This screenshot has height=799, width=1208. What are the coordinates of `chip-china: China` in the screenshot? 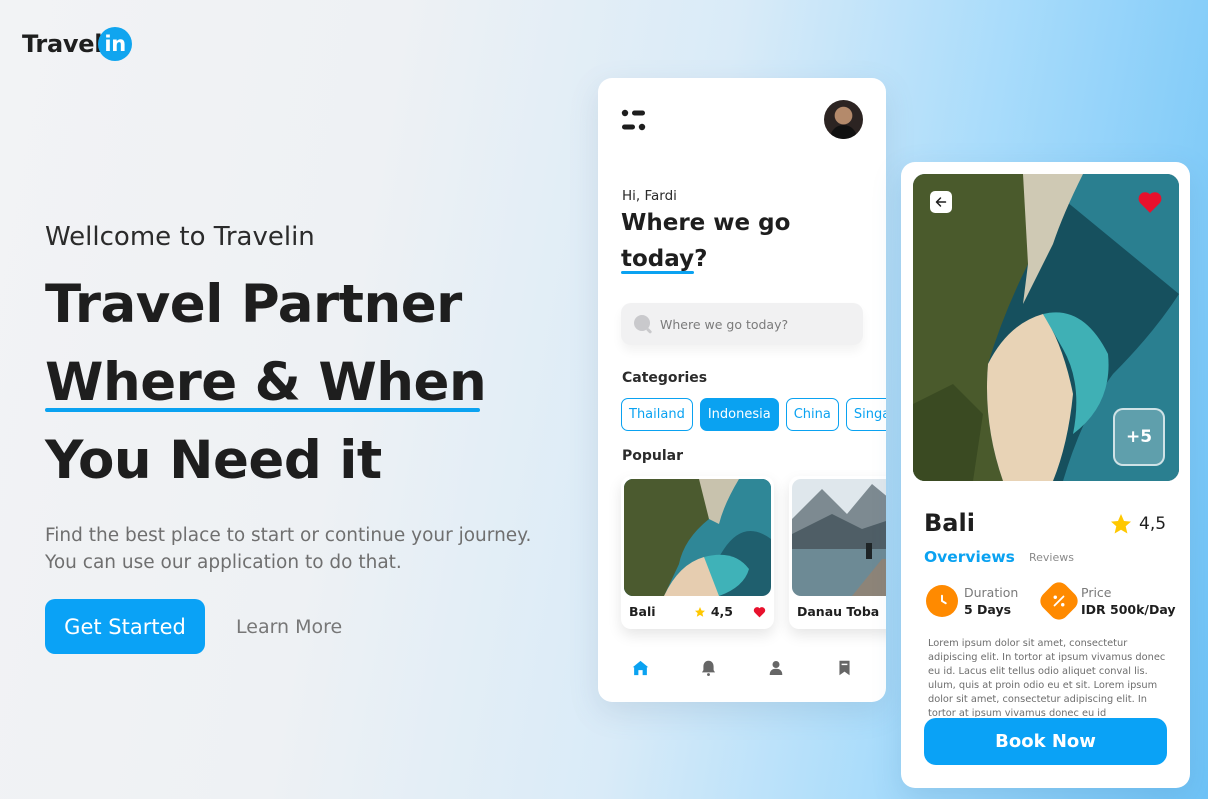 It's located at (812, 414).